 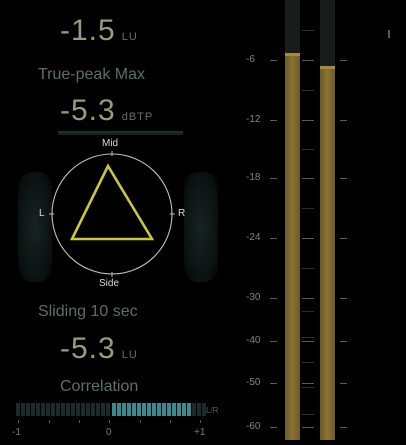 I want to click on vectorscope-mid-label: Mid, so click(x=110, y=143).